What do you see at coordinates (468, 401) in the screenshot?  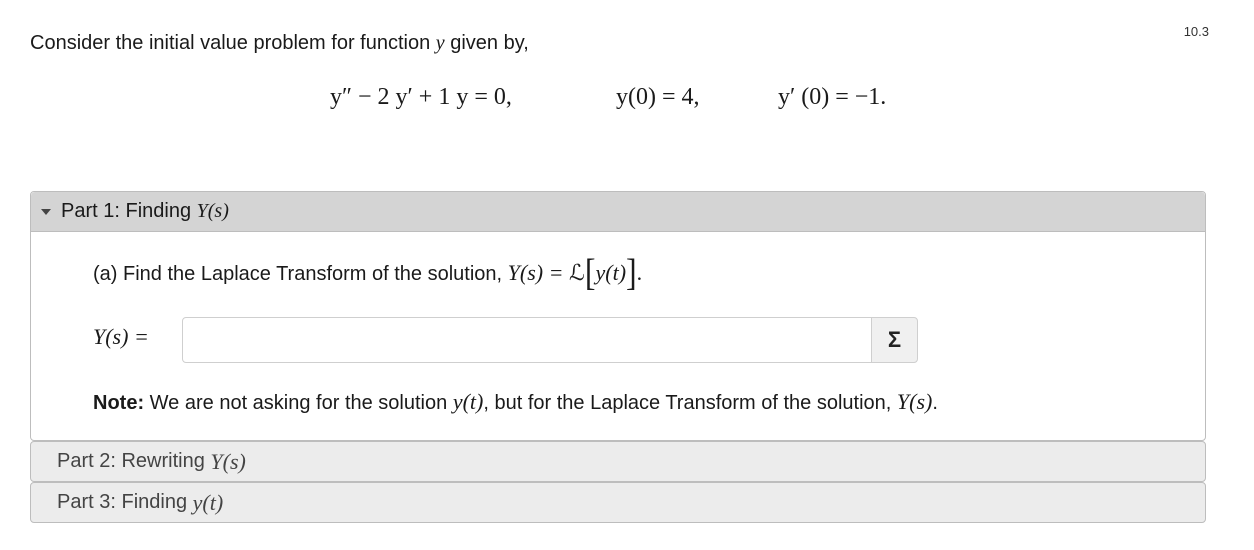 I see `note-math-1: y(t)` at bounding box center [468, 401].